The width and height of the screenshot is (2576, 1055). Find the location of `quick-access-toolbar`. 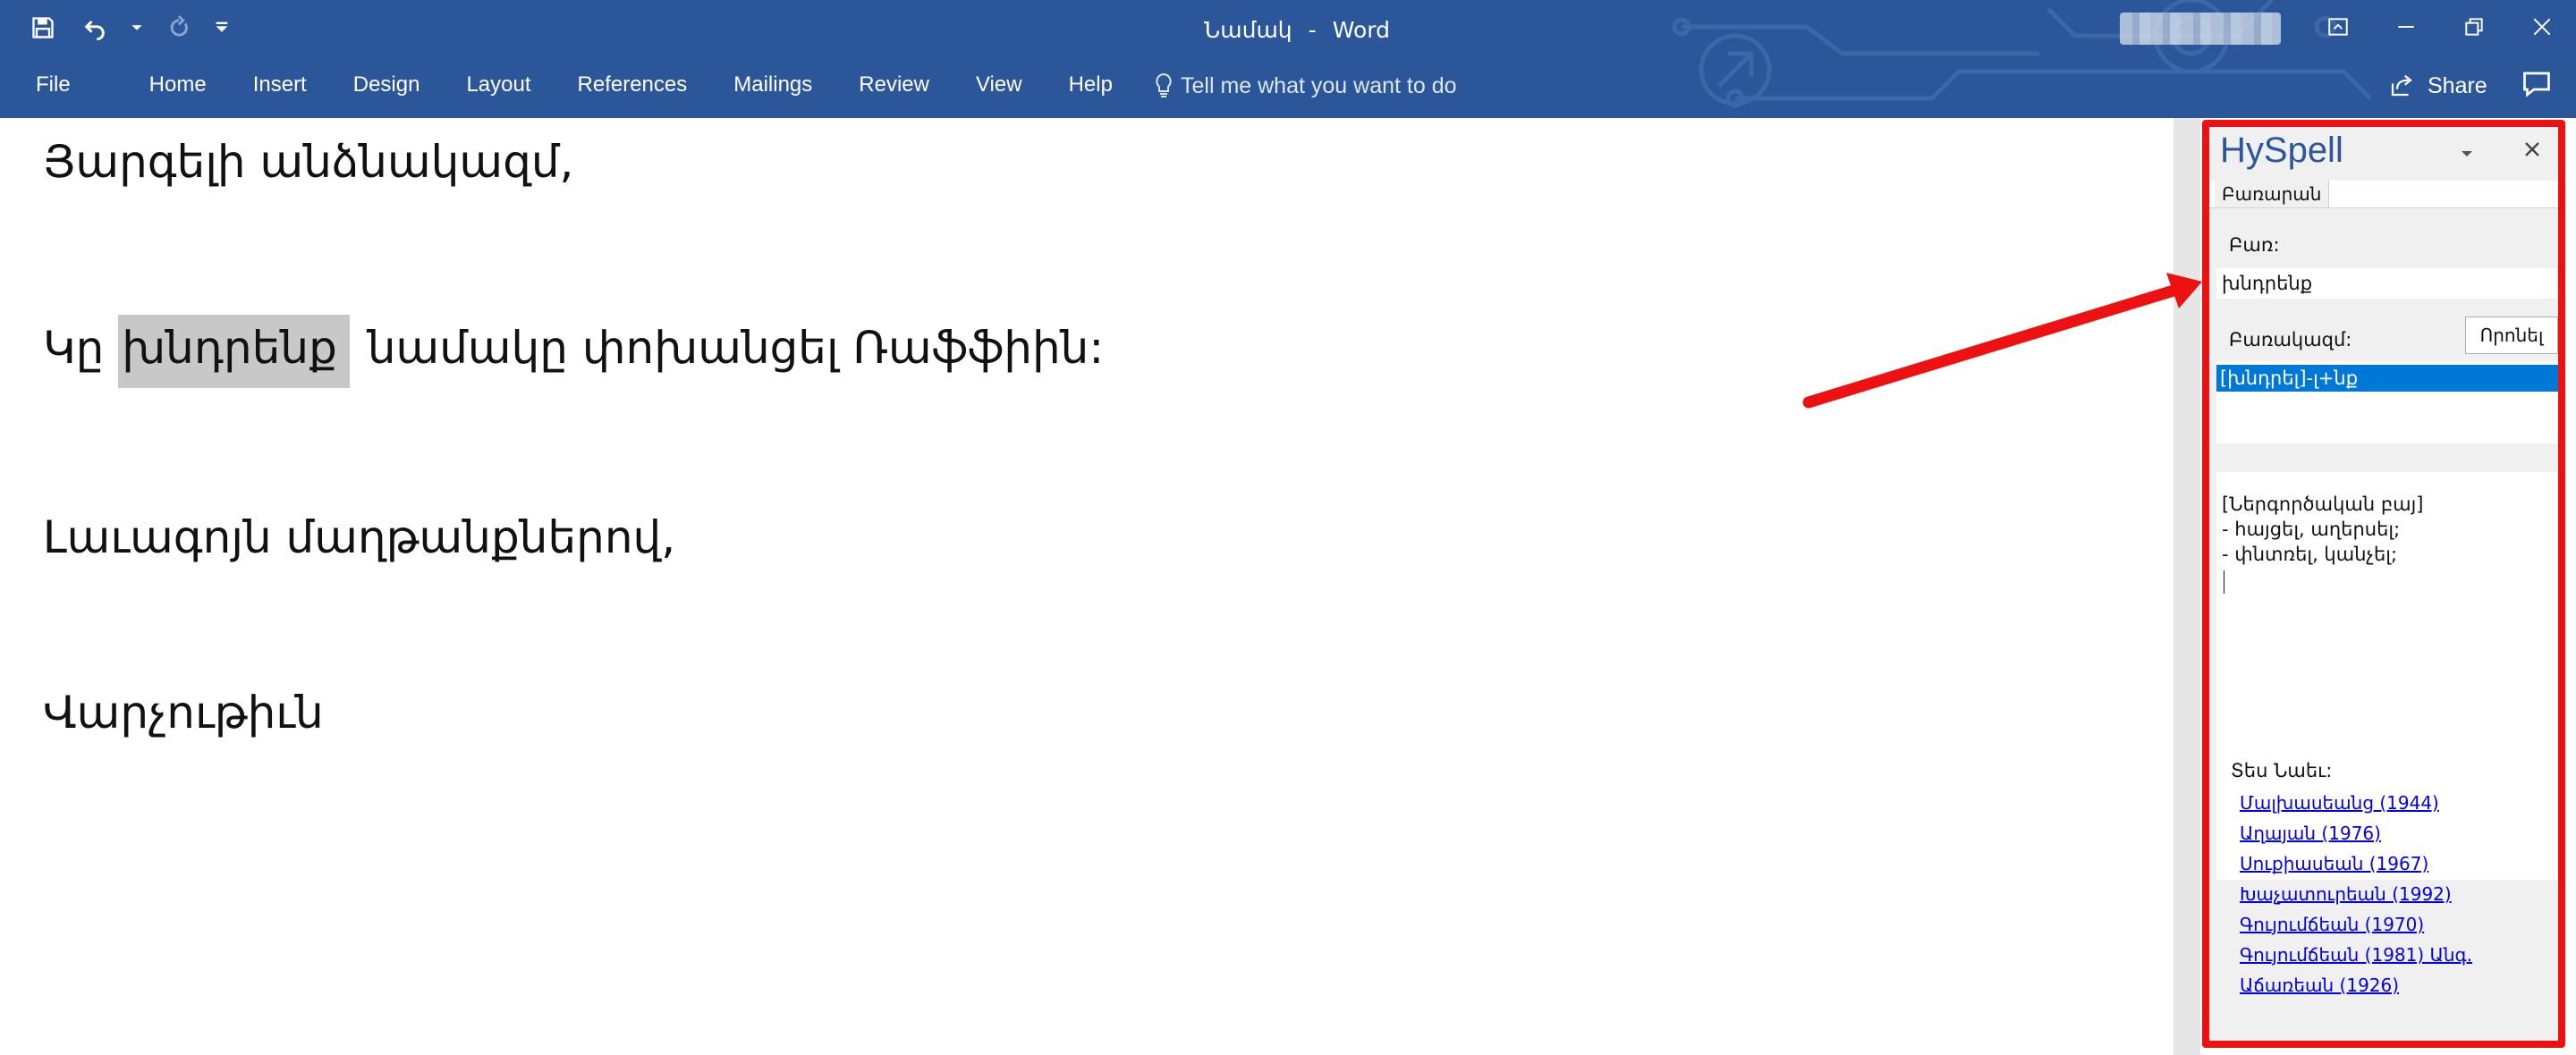

quick-access-toolbar is located at coordinates (128, 27).